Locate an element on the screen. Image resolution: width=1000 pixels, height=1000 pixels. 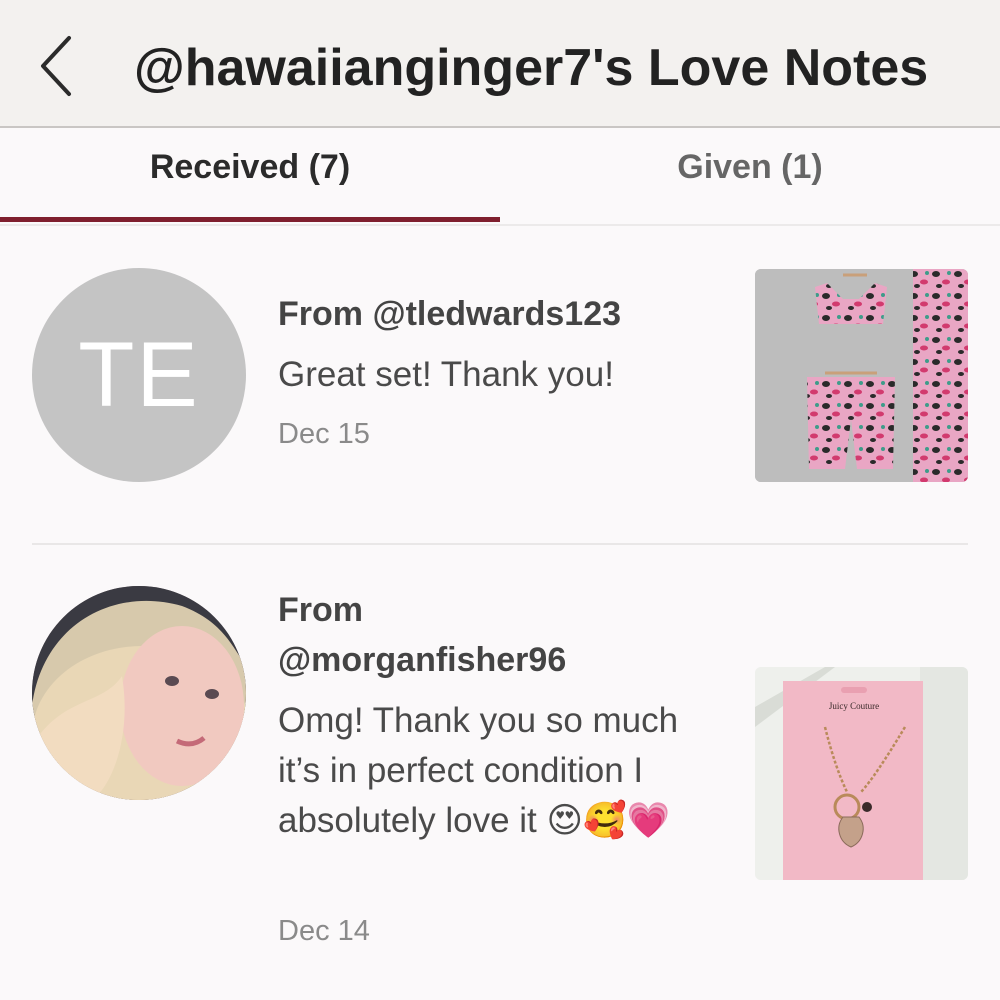
note-date: Dec 15 is located at coordinates (324, 434).